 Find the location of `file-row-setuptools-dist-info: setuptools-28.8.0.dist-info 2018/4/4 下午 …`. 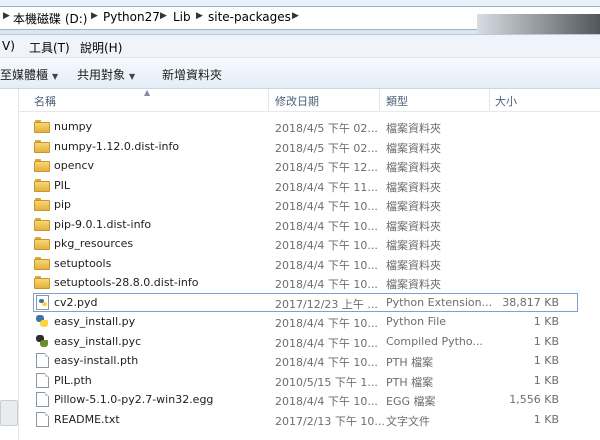

file-row-setuptools-dist-info: setuptools-28.8.0.dist-info 2018/4/4 下午 … is located at coordinates (309, 283).